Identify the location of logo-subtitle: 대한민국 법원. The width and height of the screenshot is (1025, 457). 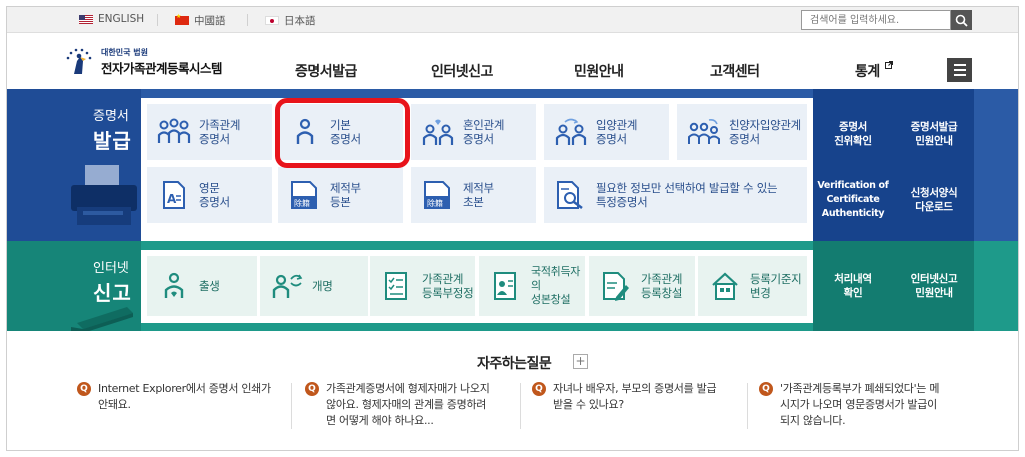
(124, 52).